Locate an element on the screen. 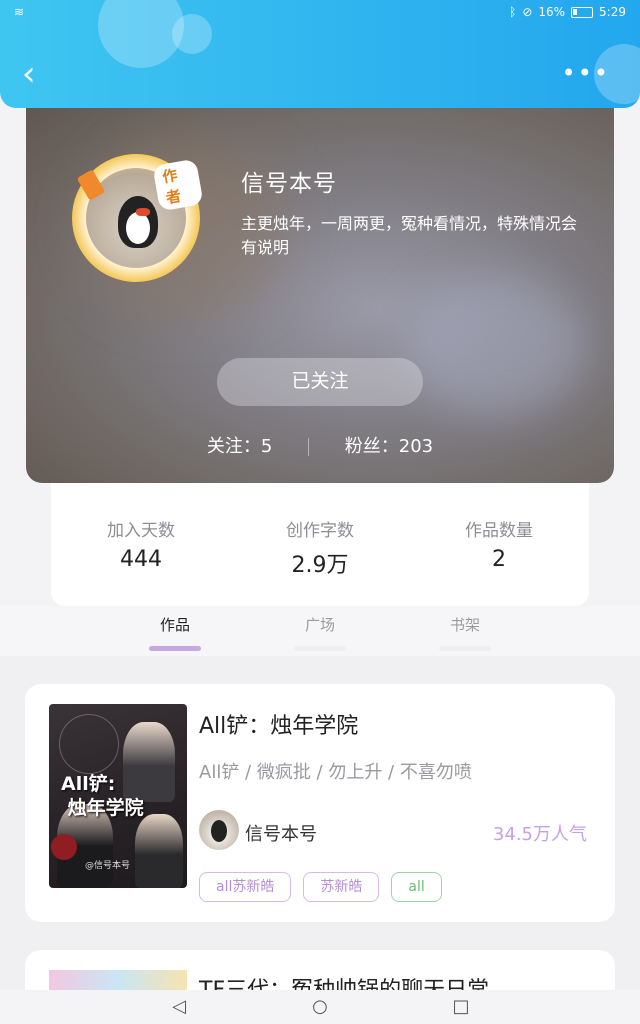  fans-count: 203 is located at coordinates (416, 446).